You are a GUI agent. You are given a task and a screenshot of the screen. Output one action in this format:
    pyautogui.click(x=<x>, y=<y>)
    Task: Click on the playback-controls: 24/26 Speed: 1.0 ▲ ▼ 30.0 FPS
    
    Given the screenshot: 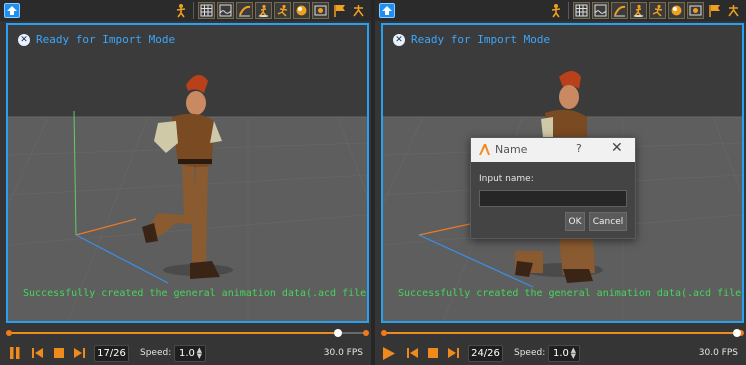 What is the action you would take?
    pyautogui.click(x=560, y=353)
    